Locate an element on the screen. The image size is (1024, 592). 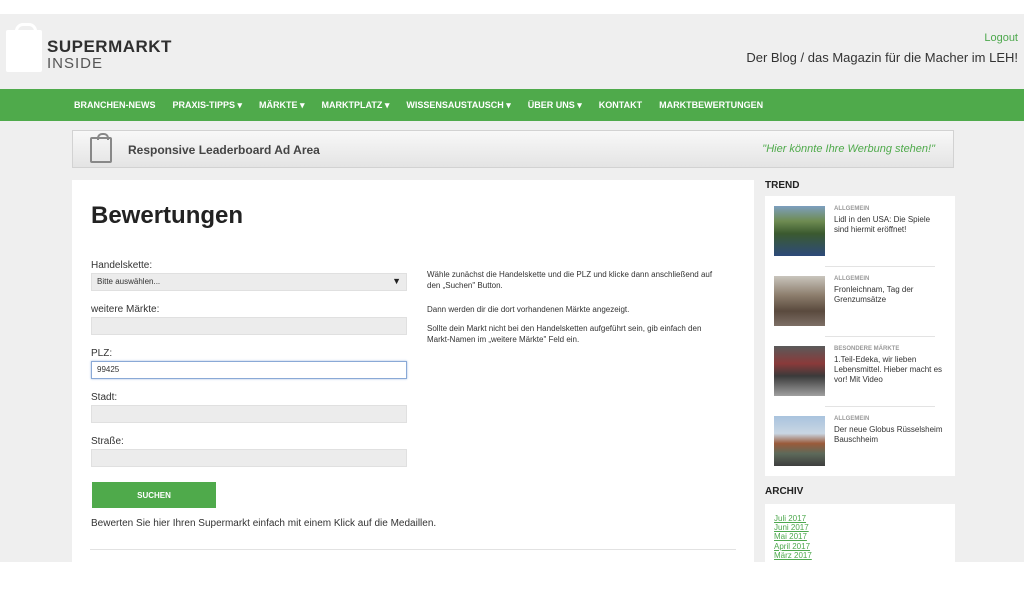
archive-link: Mai 2017 is located at coordinates (790, 536).